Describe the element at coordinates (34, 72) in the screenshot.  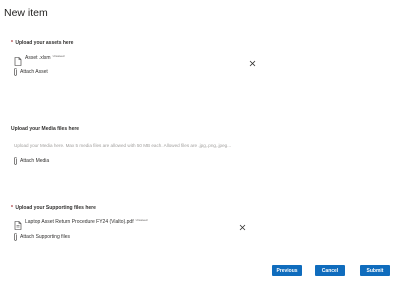
I see `attach-asset-label: Attach Asset` at that location.